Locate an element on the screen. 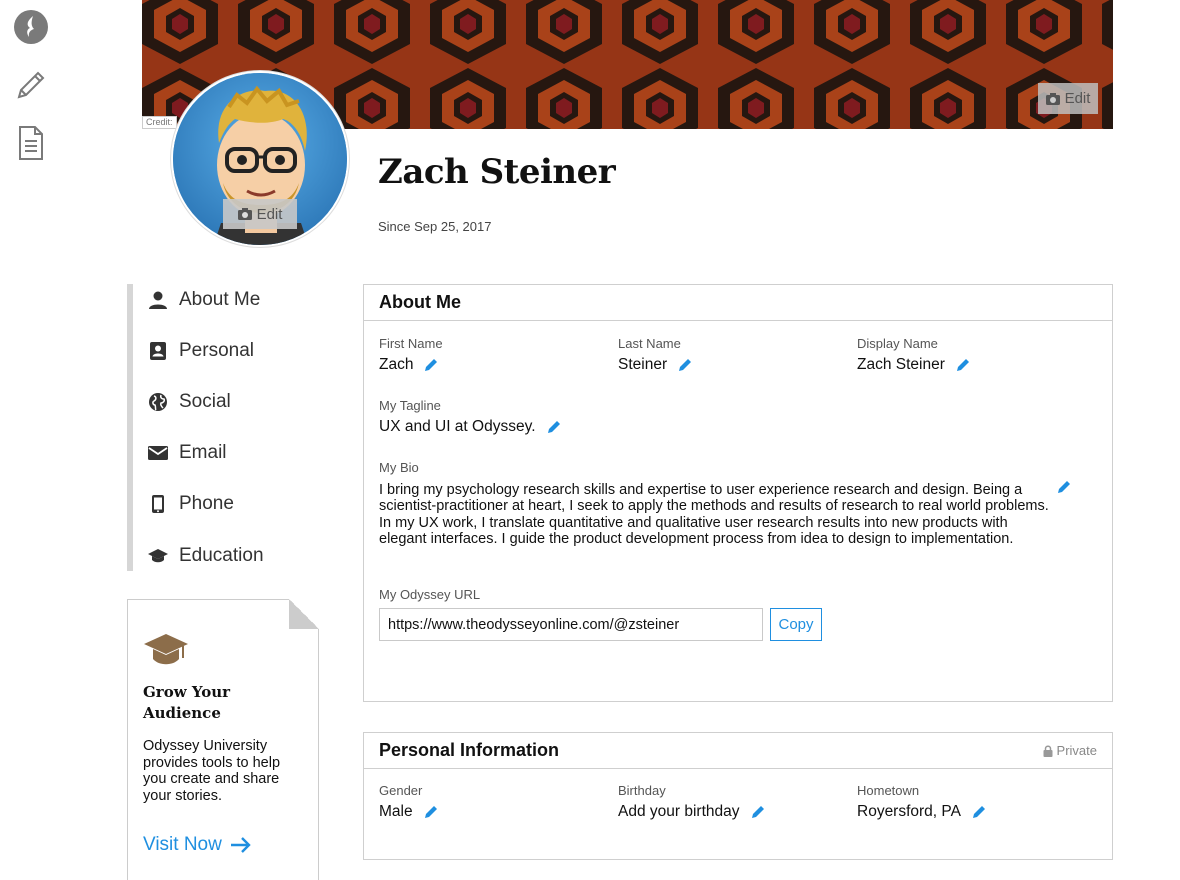 The height and width of the screenshot is (880, 1180). arrow-right-icon is located at coordinates (240, 845).